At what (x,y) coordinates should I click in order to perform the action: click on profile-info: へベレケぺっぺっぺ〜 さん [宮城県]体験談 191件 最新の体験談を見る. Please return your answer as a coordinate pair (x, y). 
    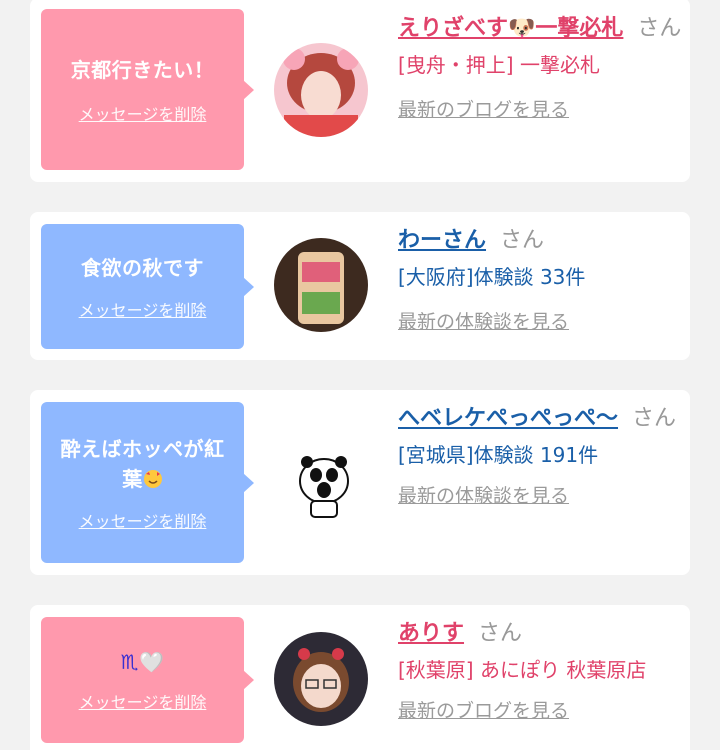
    Looking at the image, I should click on (540, 456).